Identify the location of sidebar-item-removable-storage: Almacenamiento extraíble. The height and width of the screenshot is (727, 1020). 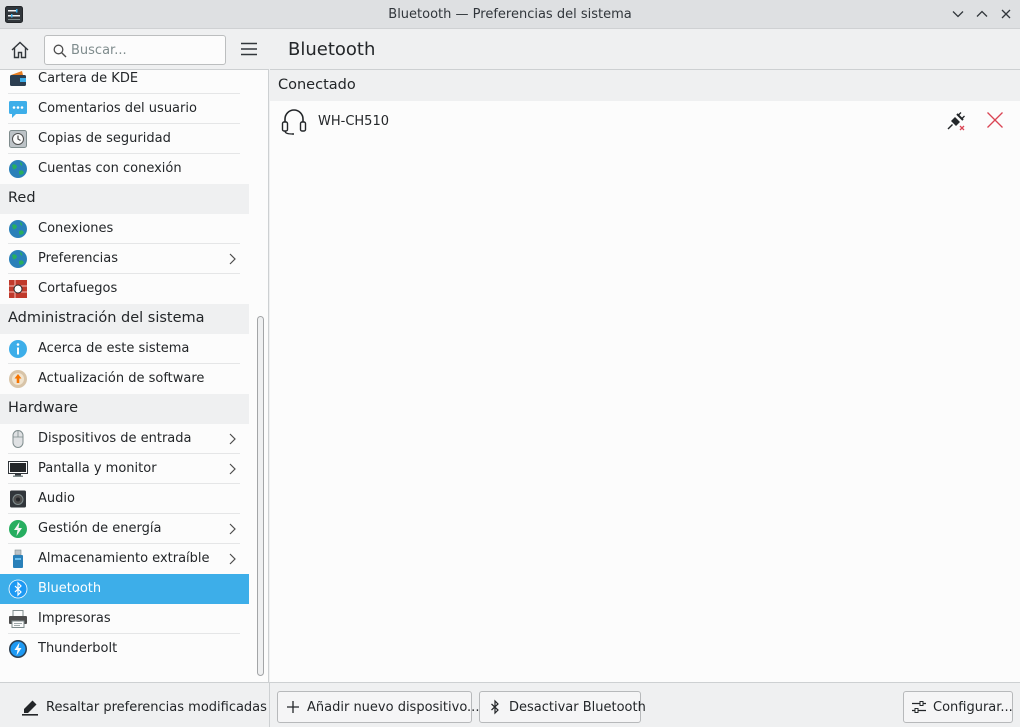
(124, 559).